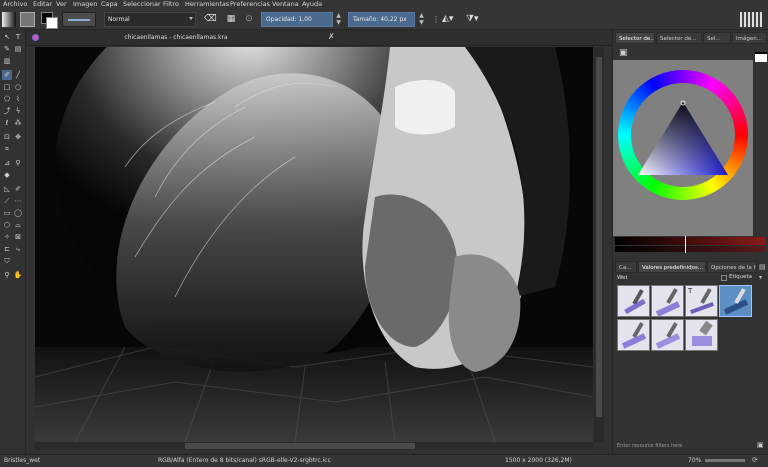  Describe the element at coordinates (7, 225) in the screenshot. I see `polygon-select-icon: ⬡` at that location.